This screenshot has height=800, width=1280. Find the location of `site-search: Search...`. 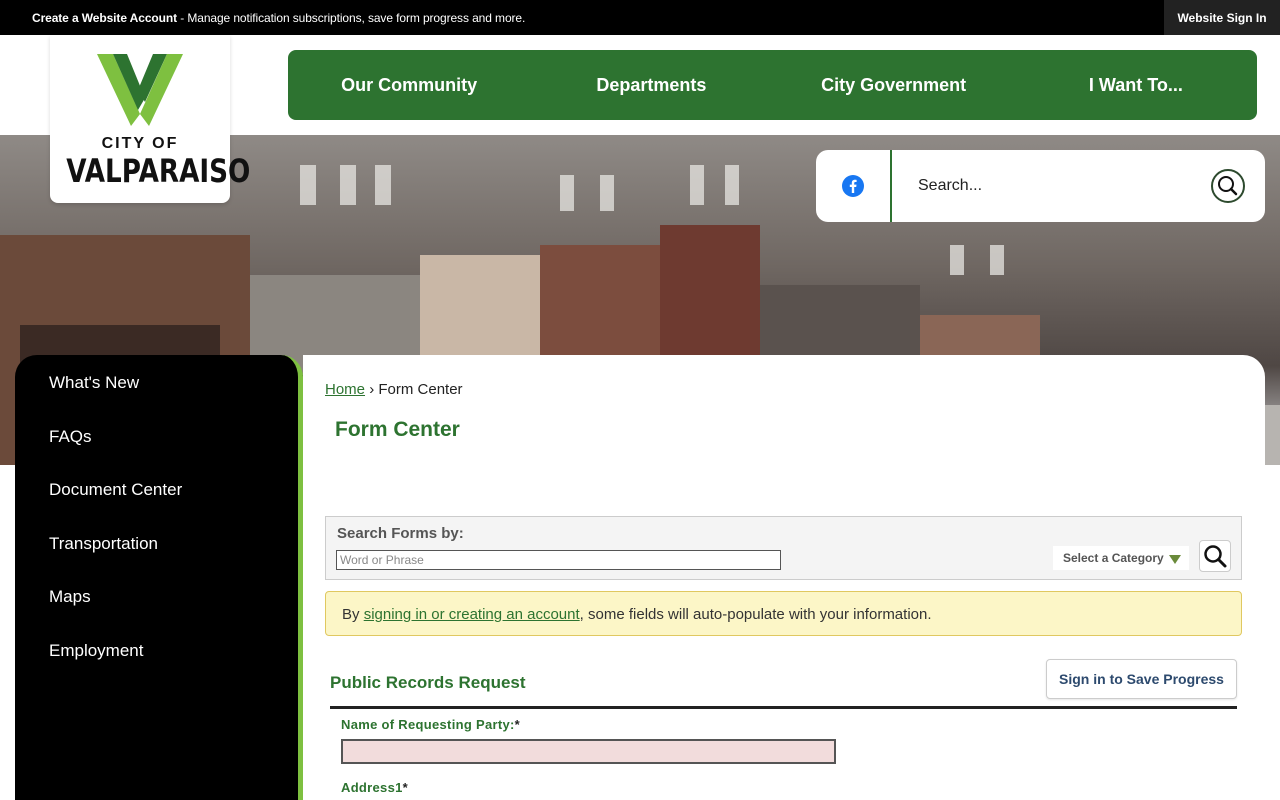

site-search: Search... is located at coordinates (1040, 186).